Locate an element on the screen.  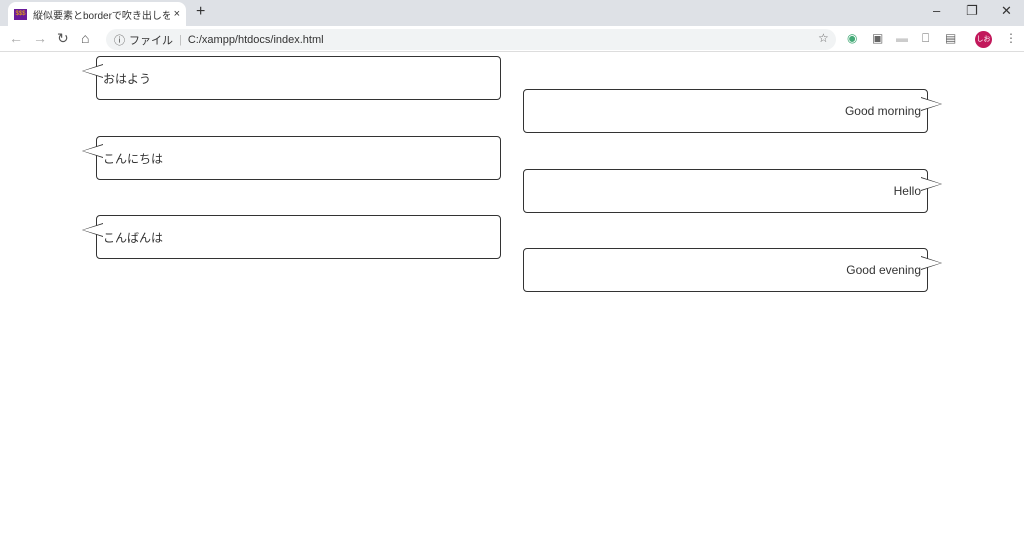
speech-bubble-left: こんにちは is located at coordinates (291, 158).